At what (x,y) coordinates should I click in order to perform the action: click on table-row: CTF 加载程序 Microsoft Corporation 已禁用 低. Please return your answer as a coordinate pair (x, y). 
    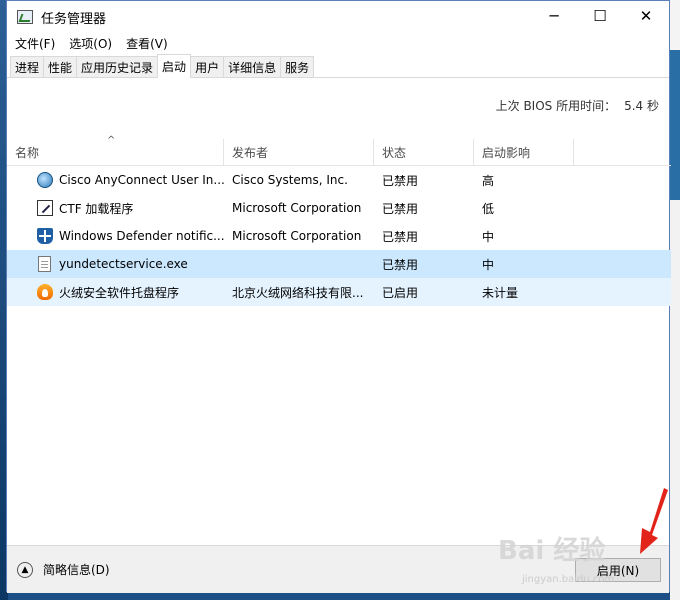
    Looking at the image, I should click on (339, 208).